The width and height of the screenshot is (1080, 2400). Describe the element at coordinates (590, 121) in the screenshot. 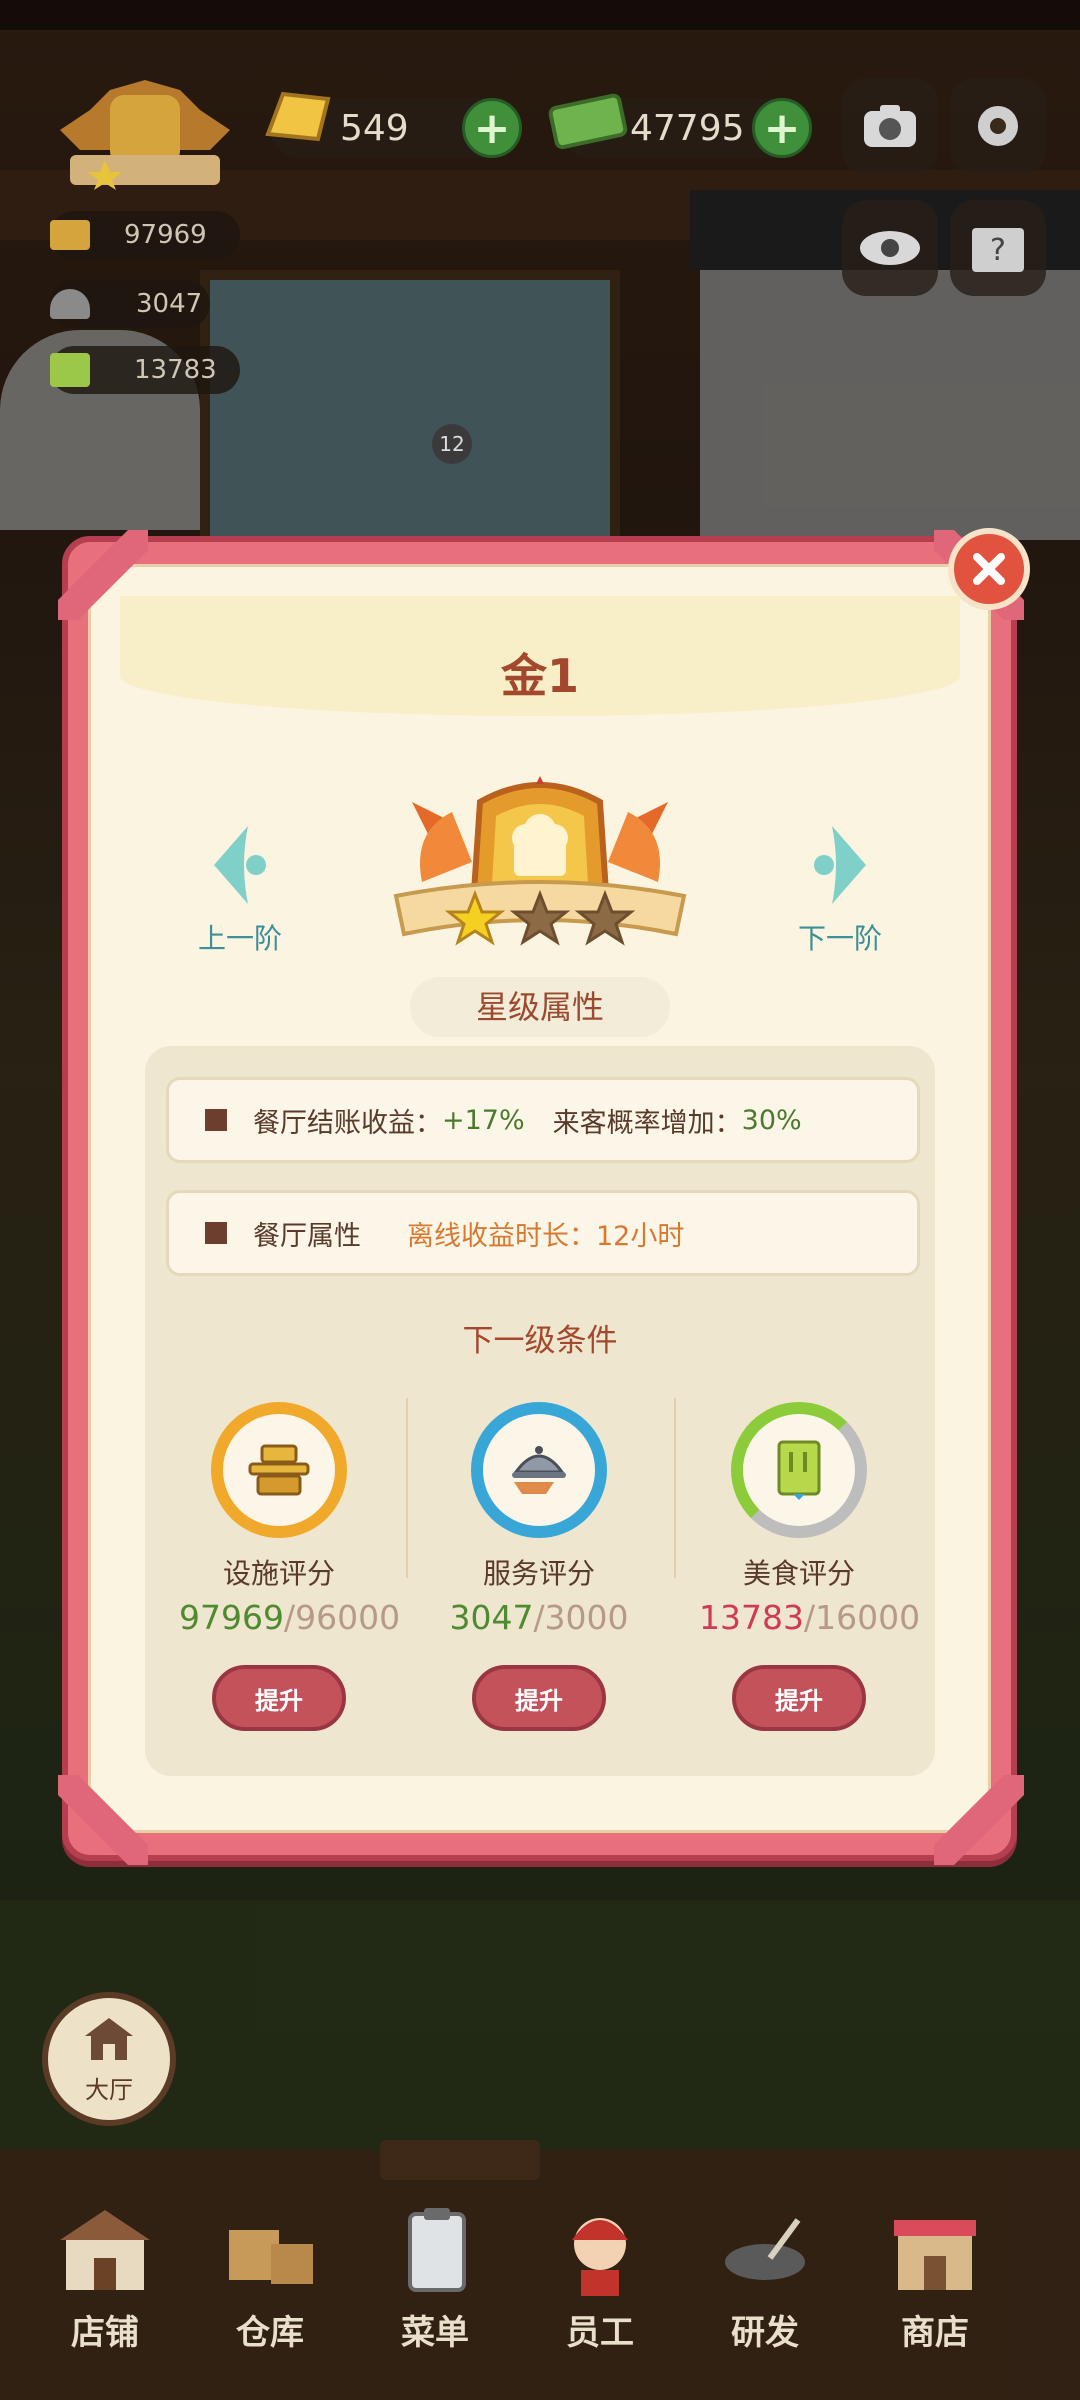

I see `cash-stack-icon` at that location.